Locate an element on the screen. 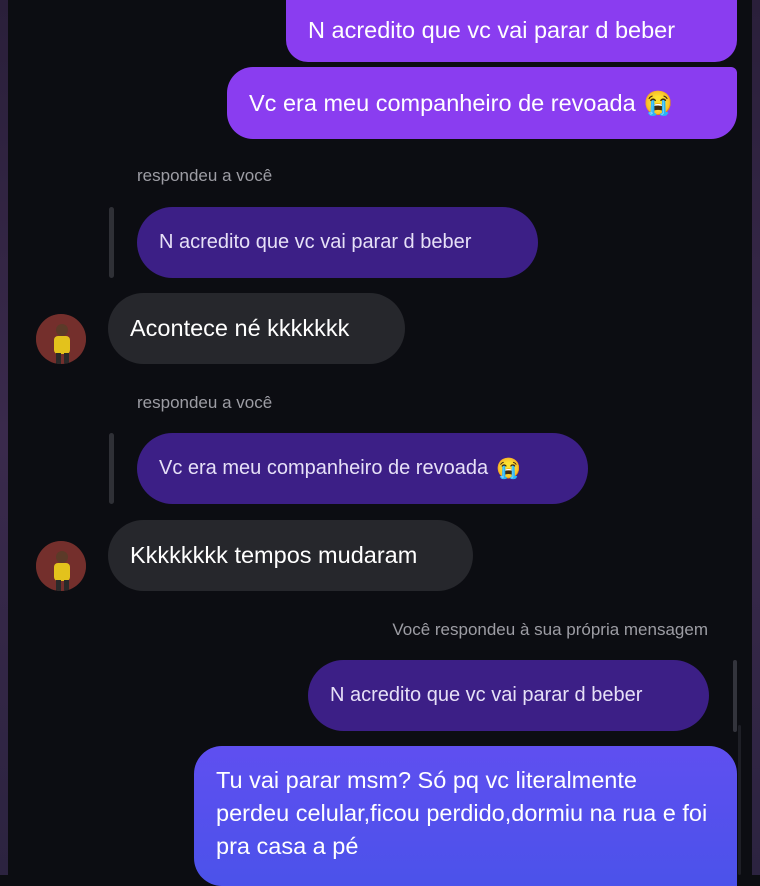 The image size is (760, 886). scrollbar is located at coordinates (739, 800).